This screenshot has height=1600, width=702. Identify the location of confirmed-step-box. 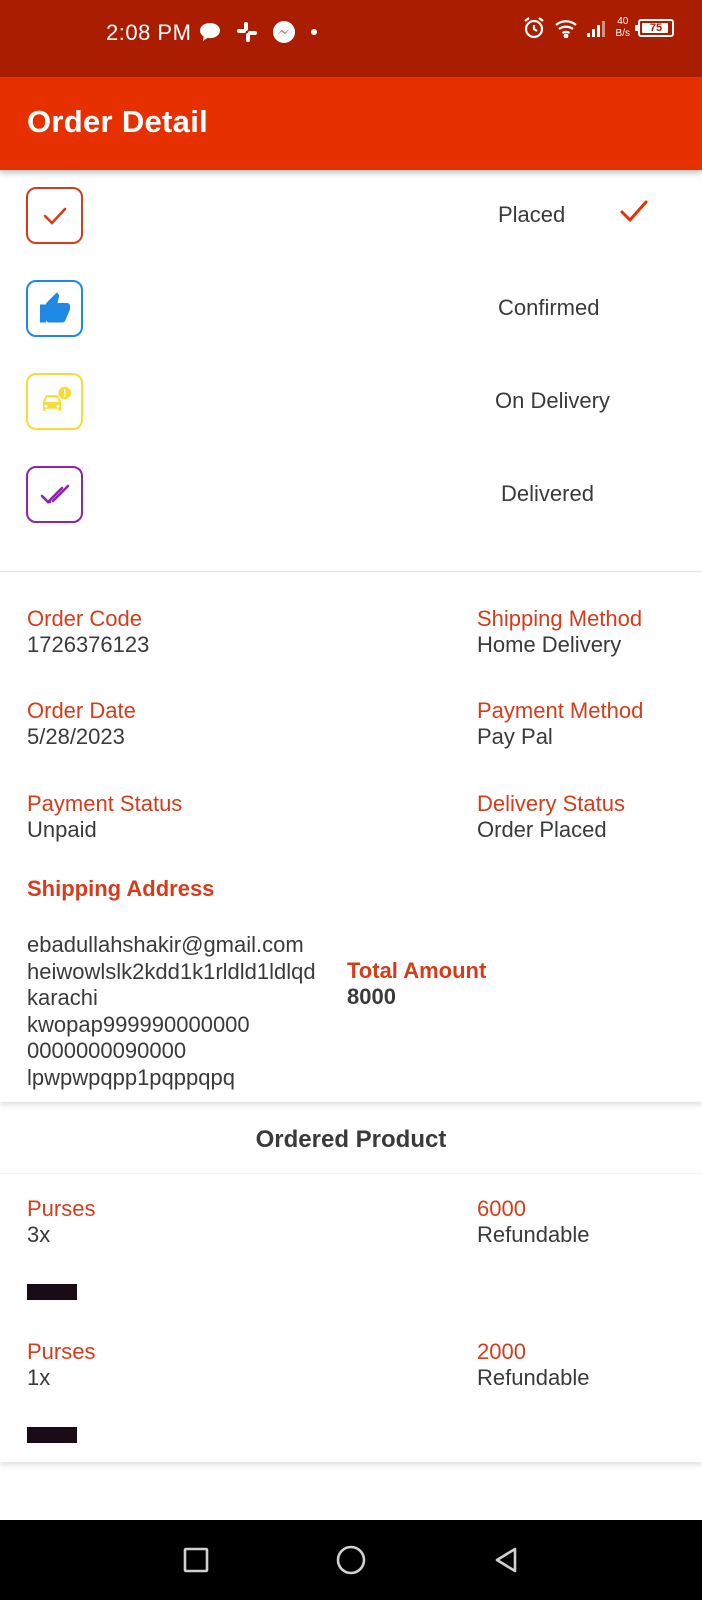
(54, 308).